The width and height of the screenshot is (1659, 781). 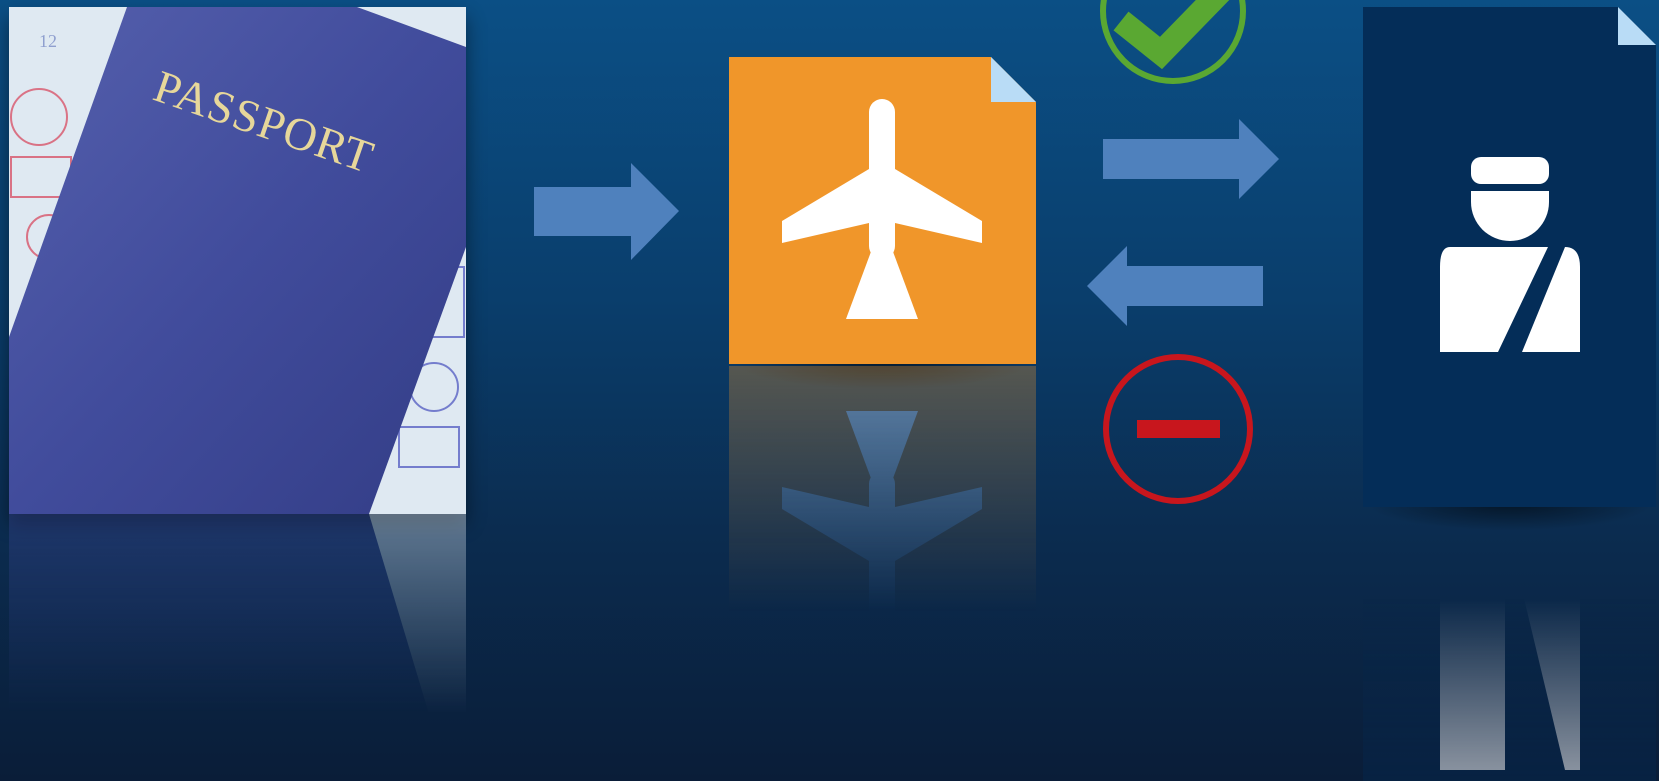 What do you see at coordinates (237, 614) in the screenshot?
I see `passport-reflection` at bounding box center [237, 614].